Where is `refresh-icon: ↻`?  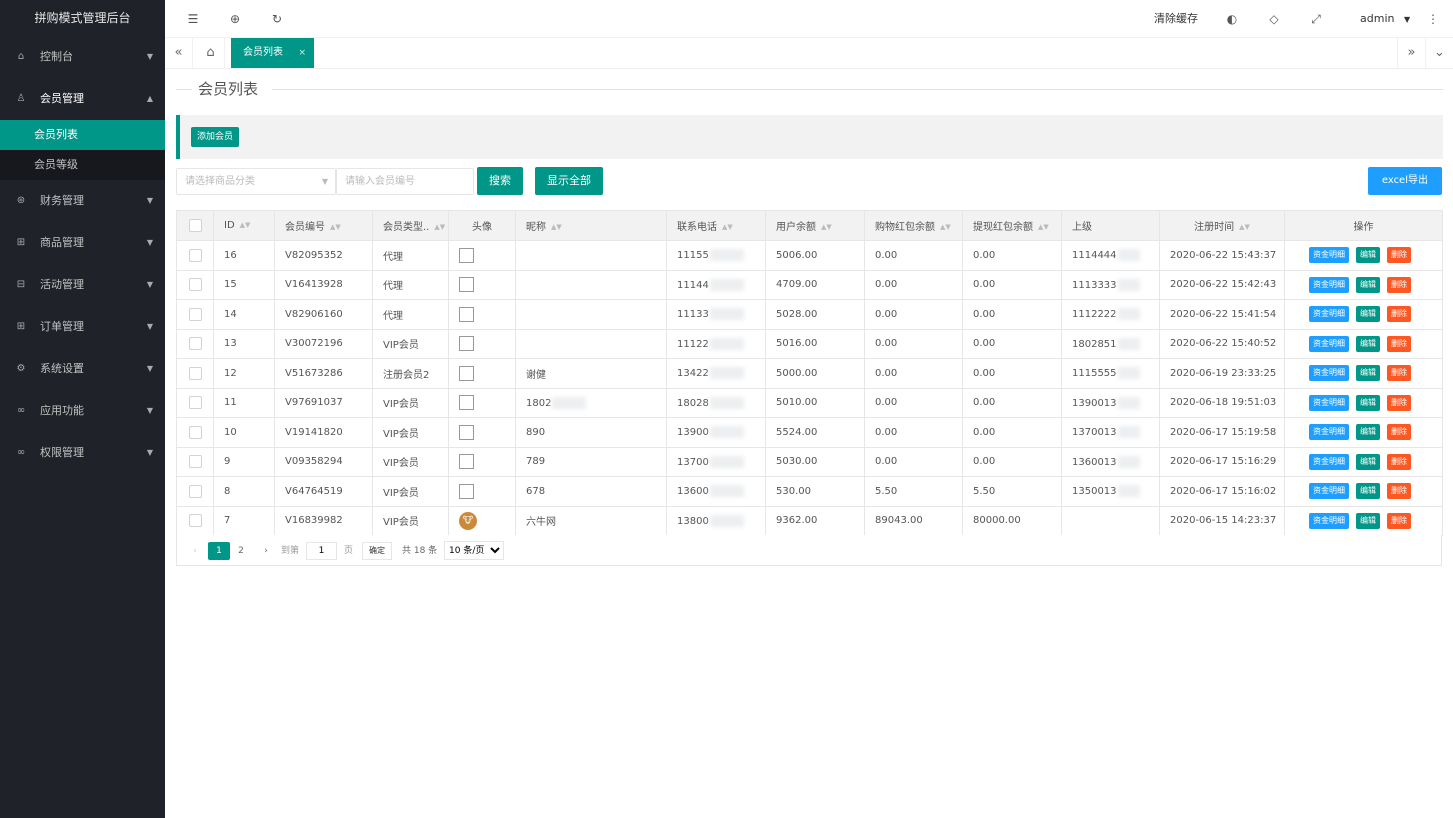
refresh-icon: ↻ is located at coordinates (277, 19).